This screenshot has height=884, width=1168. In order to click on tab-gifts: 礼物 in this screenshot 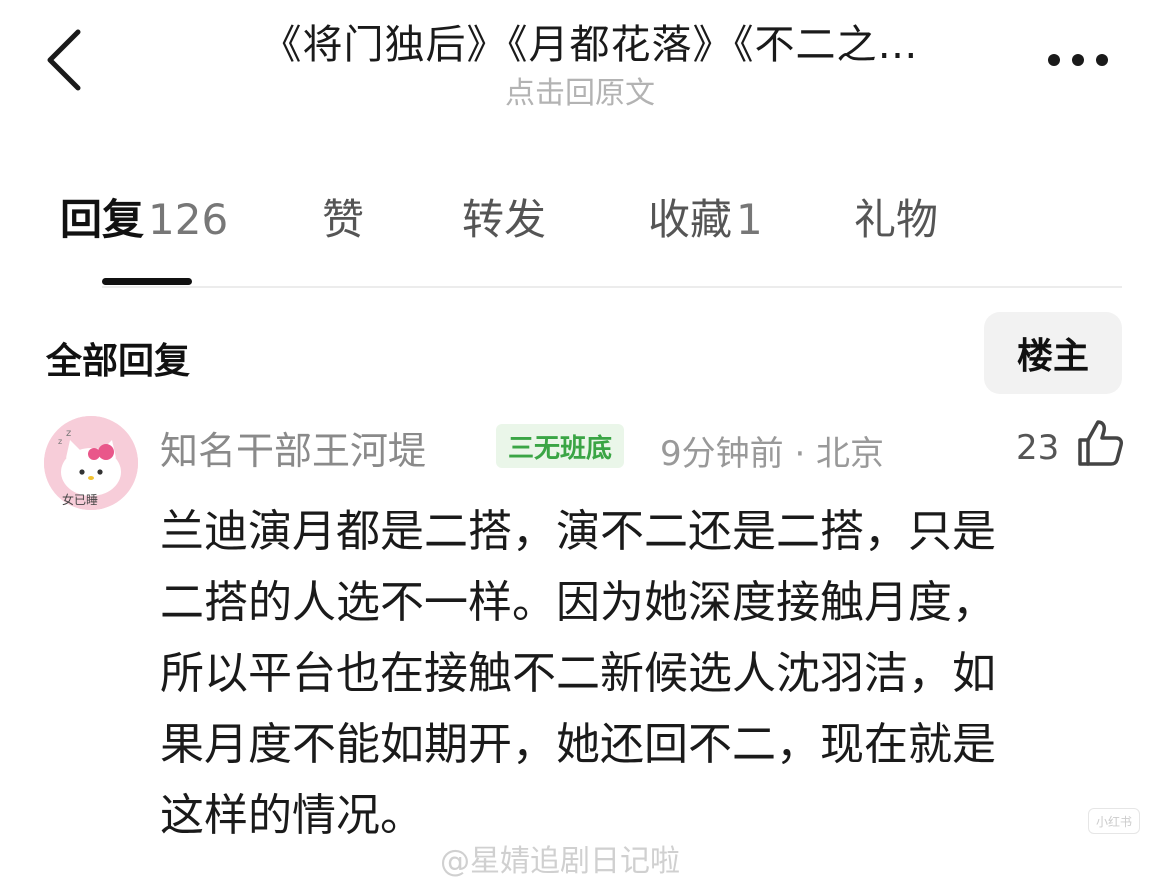, I will do `click(896, 216)`.